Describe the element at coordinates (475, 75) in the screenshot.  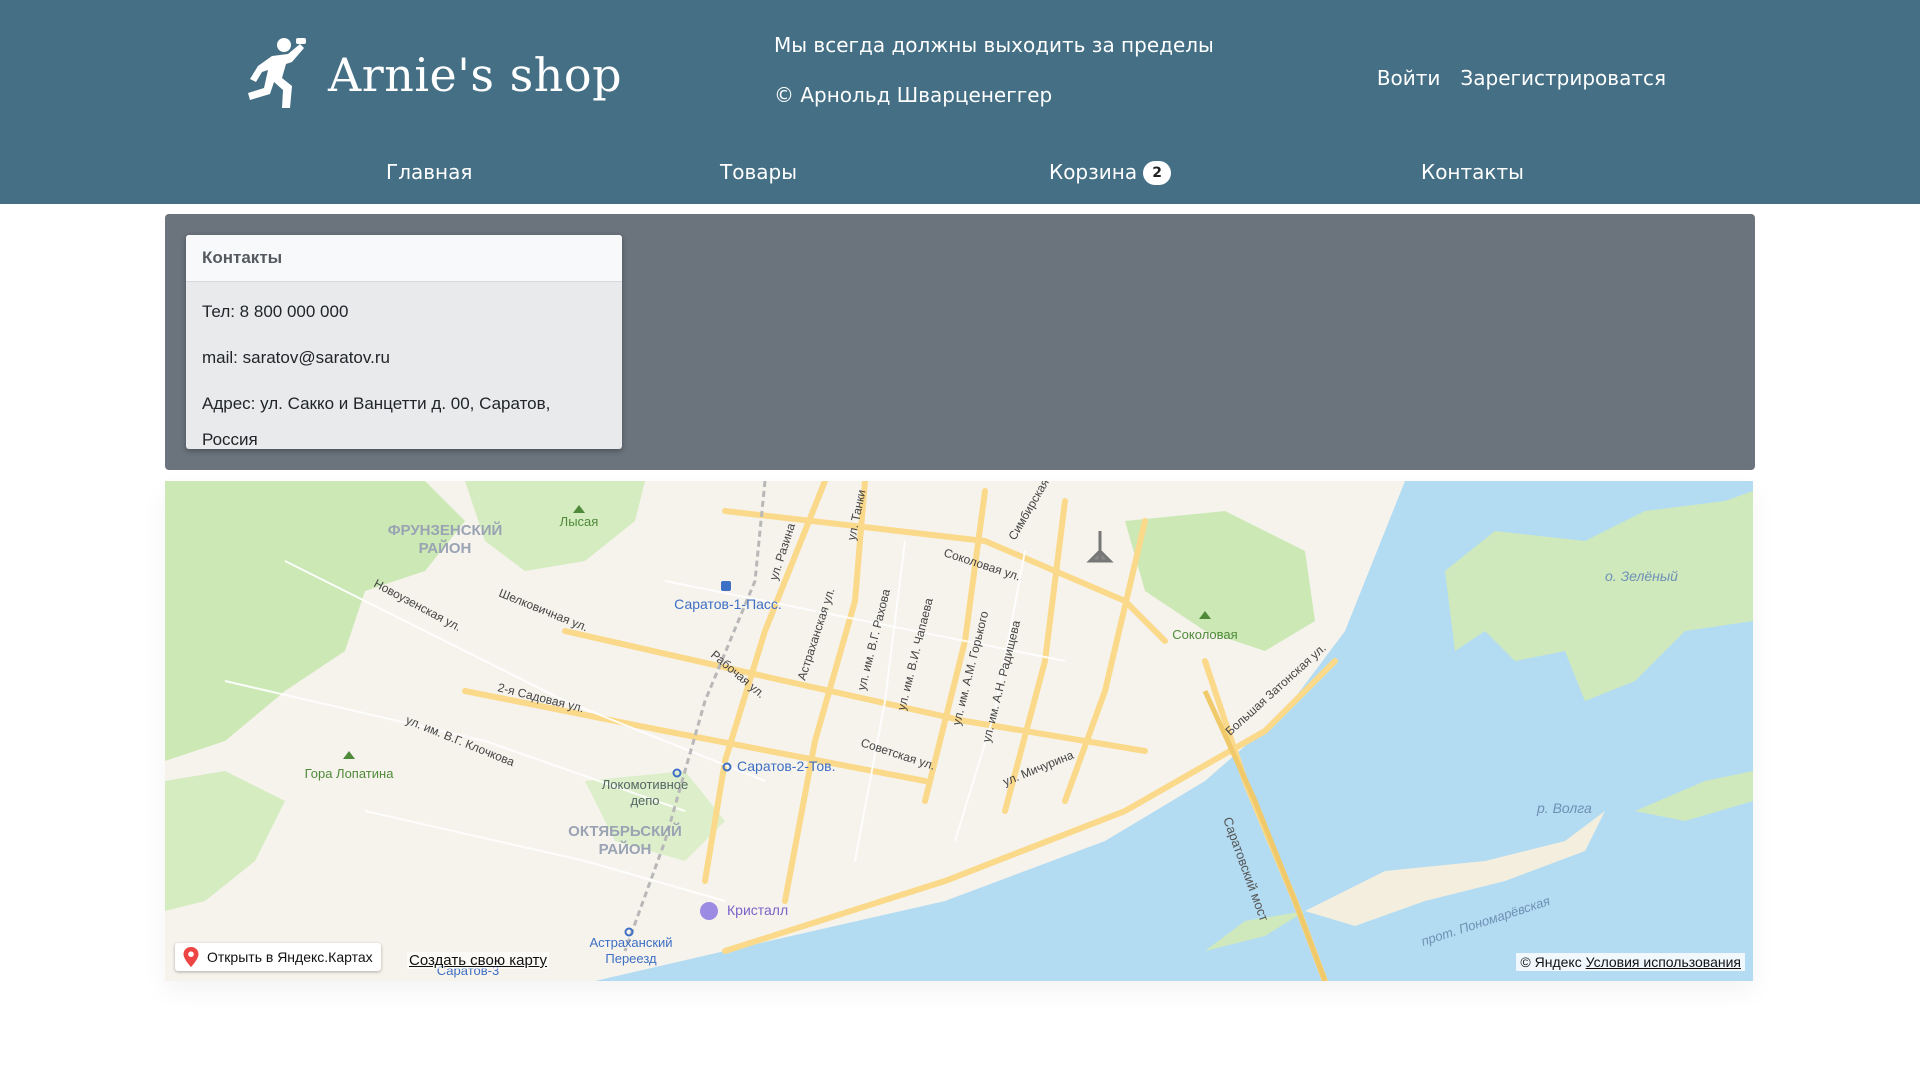
I see `brand-name: Arnie's shop` at that location.